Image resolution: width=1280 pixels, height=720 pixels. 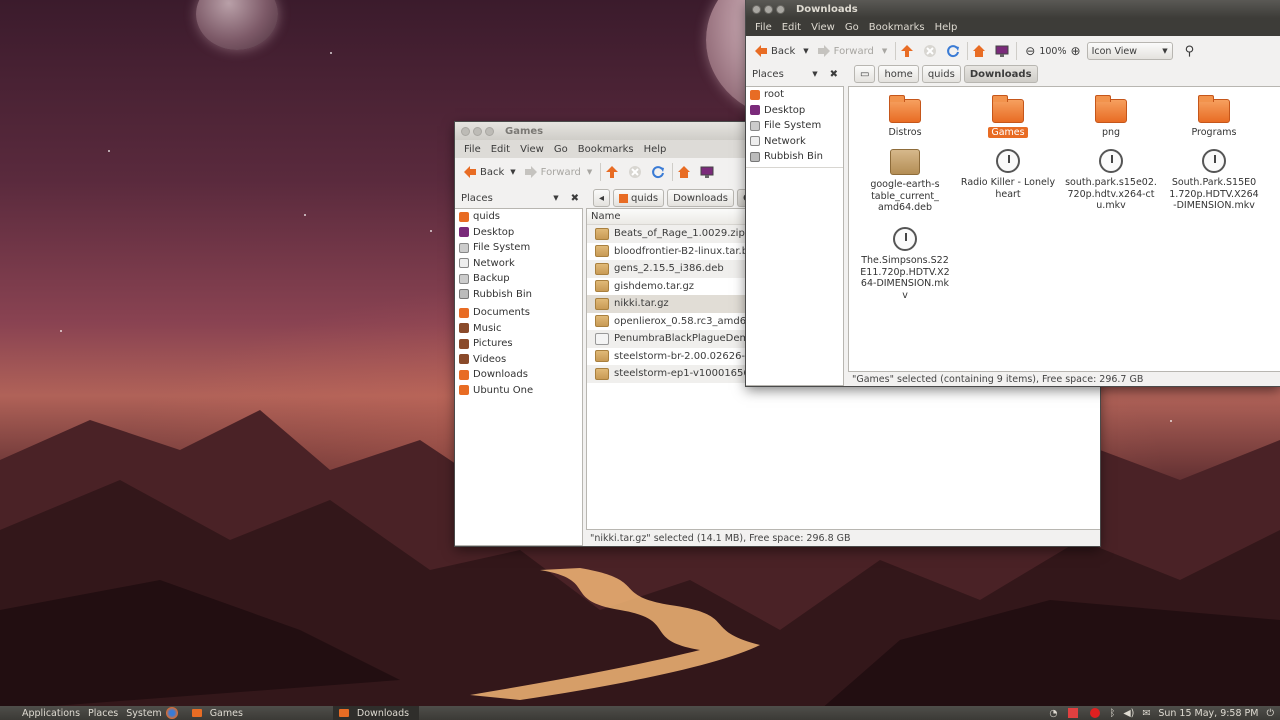 What do you see at coordinates (1113, 713) in the screenshot?
I see `bluetooth-icon: ᛒ` at bounding box center [1113, 713].